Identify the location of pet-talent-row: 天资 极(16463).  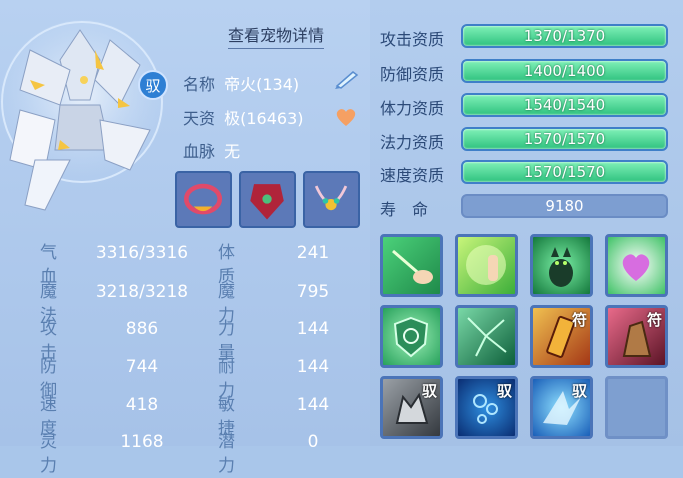
(243, 117).